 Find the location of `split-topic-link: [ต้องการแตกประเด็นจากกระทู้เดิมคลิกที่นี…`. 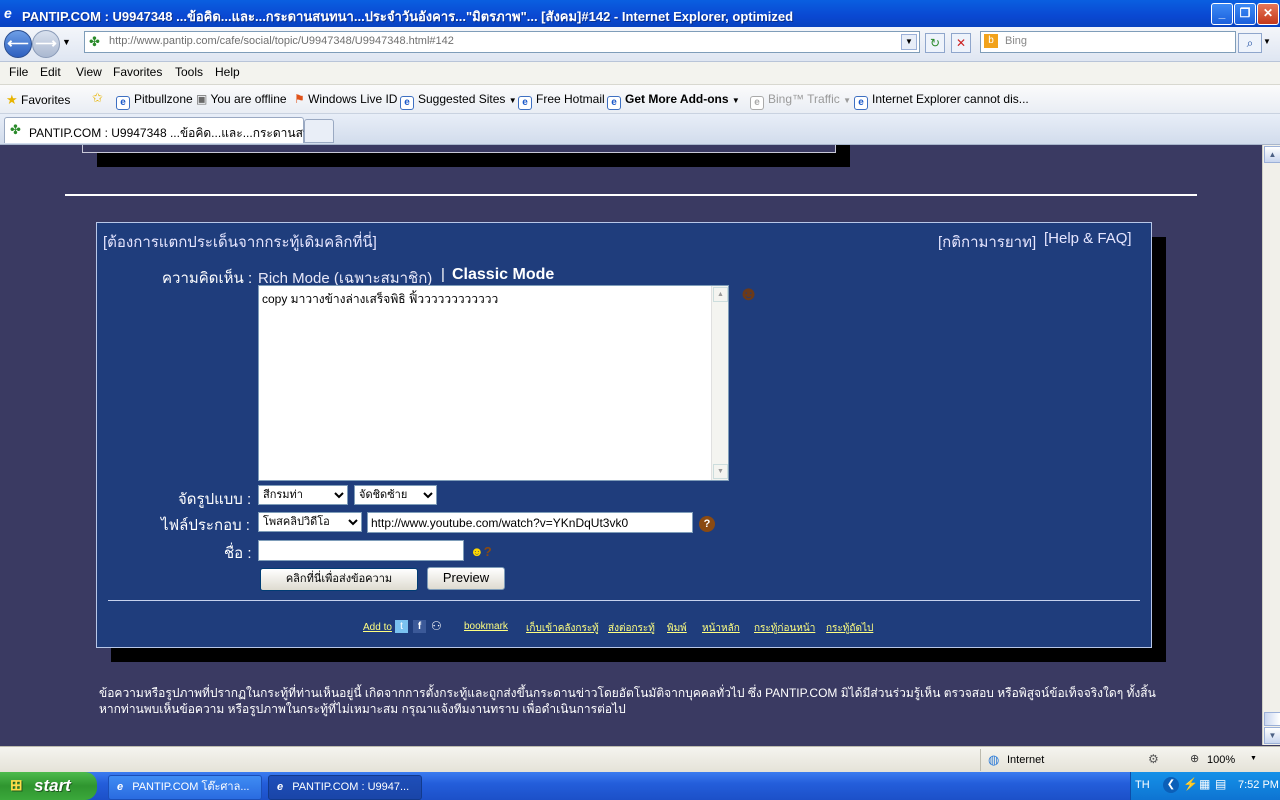

split-topic-link: [ต้องการแตกประเด็นจากกระทู้เดิมคลิกที่นี… is located at coordinates (240, 242).